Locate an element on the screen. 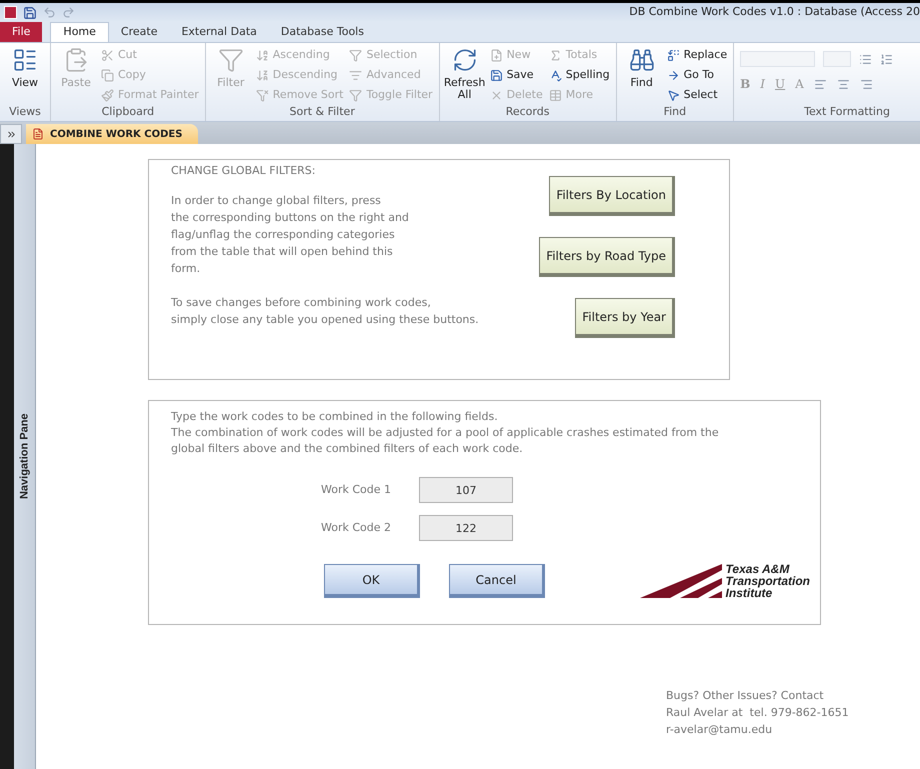 The height and width of the screenshot is (769, 920). navigation-pane-label: Navigation Pane is located at coordinates (24, 457).